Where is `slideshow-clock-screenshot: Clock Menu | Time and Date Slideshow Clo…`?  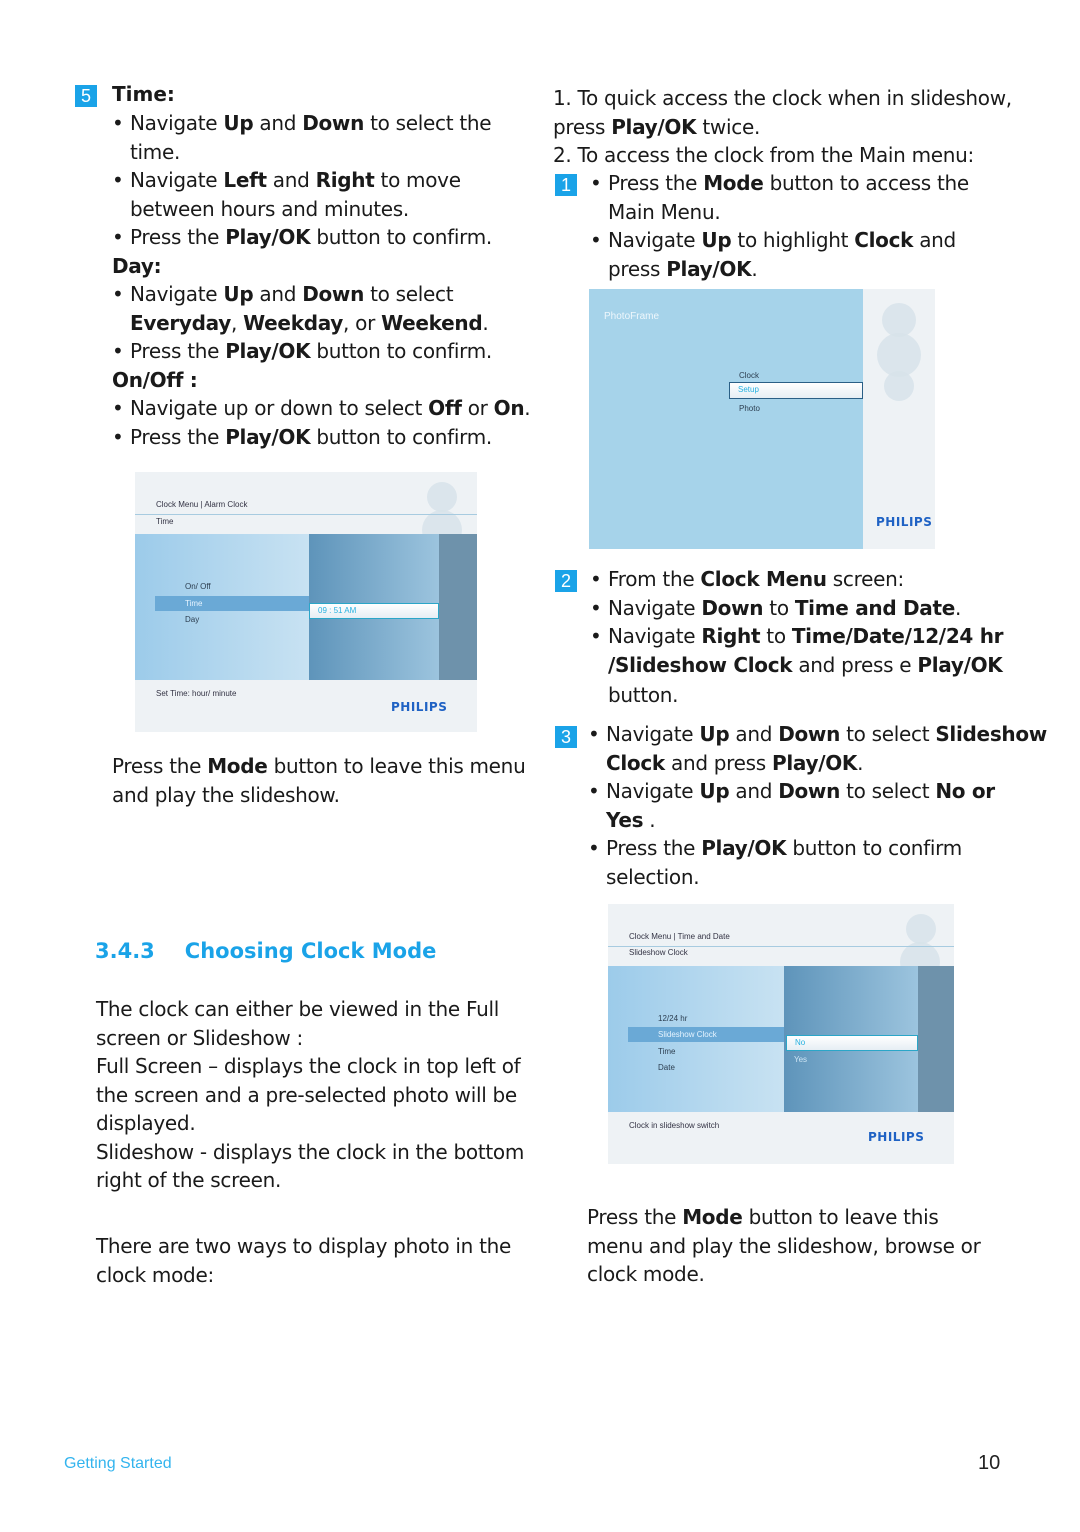 slideshow-clock-screenshot: Clock Menu | Time and Date Slideshow Clo… is located at coordinates (781, 1034).